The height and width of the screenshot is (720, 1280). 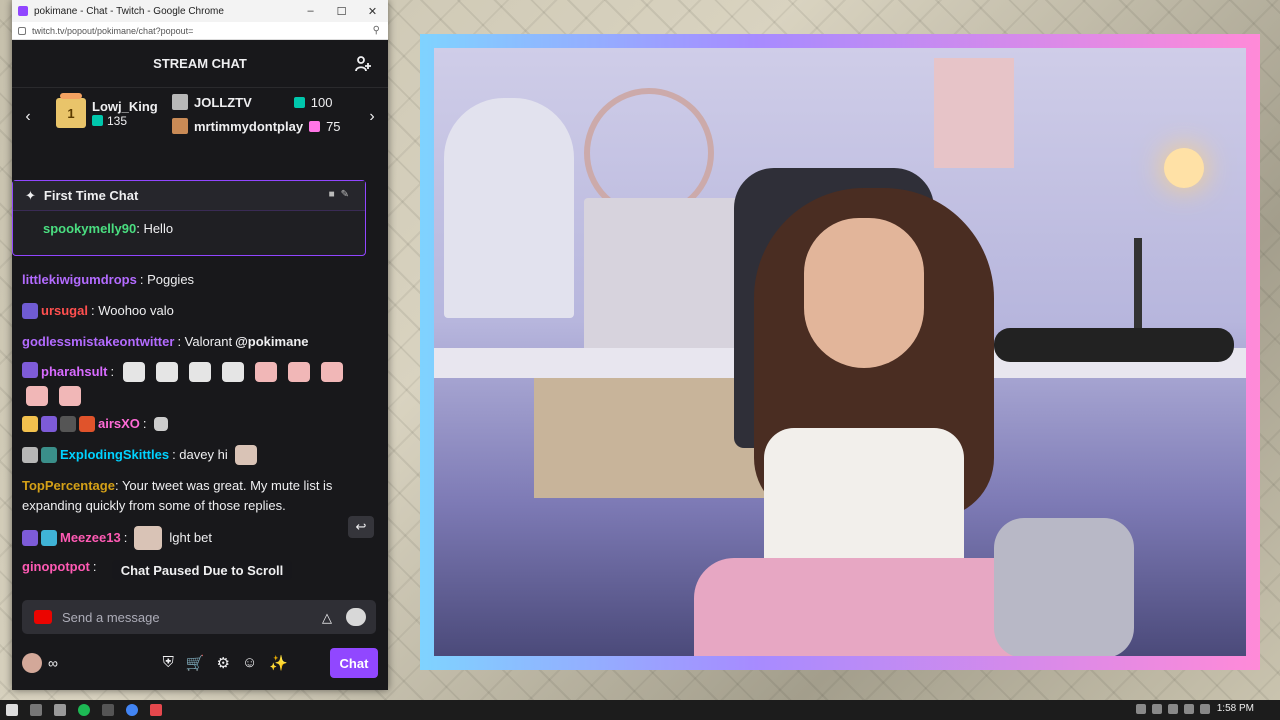 I want to click on chat-username: ursugal, so click(x=64, y=311).